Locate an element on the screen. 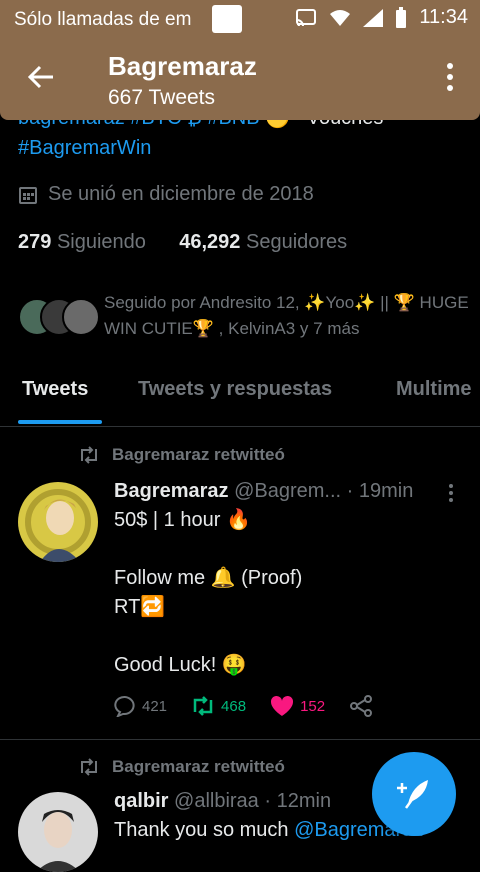 Image resolution: width=480 pixels, height=872 pixels. tweet-header: Bagremaraz @Bagrem... · 19min is located at coordinates (263, 491).